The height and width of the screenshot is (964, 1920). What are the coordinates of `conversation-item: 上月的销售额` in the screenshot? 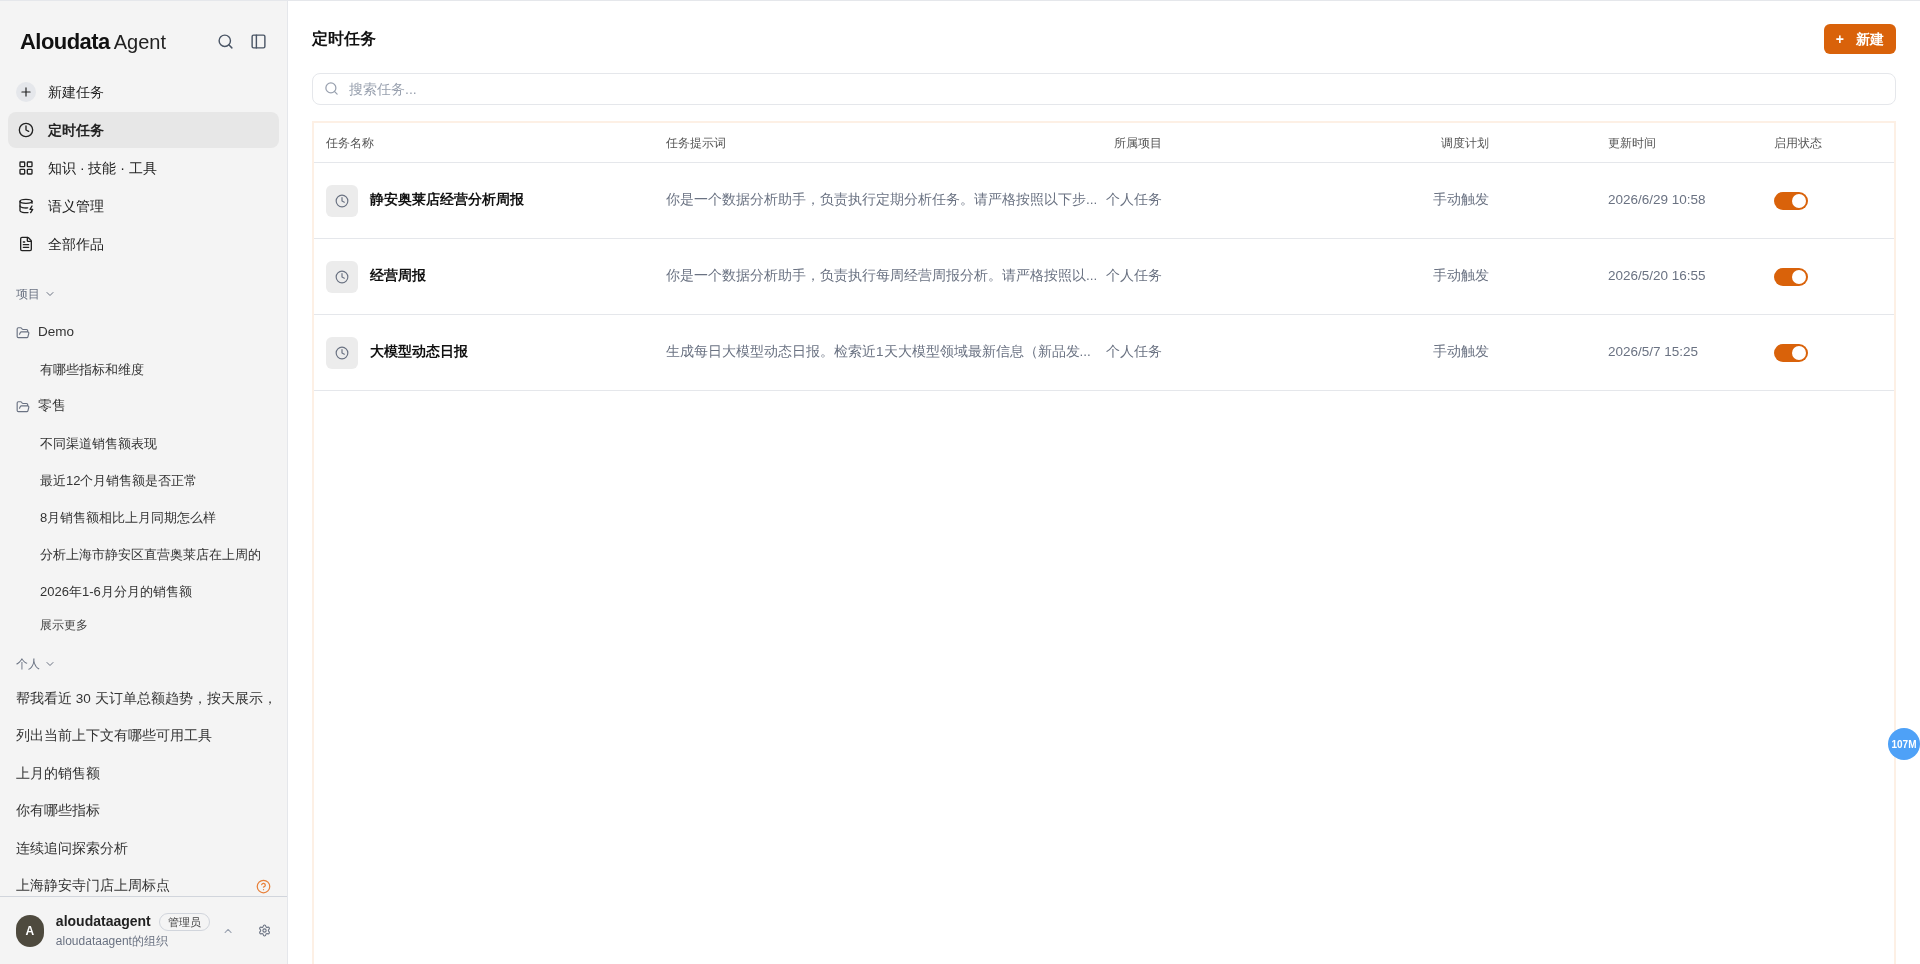 It's located at (58, 773).